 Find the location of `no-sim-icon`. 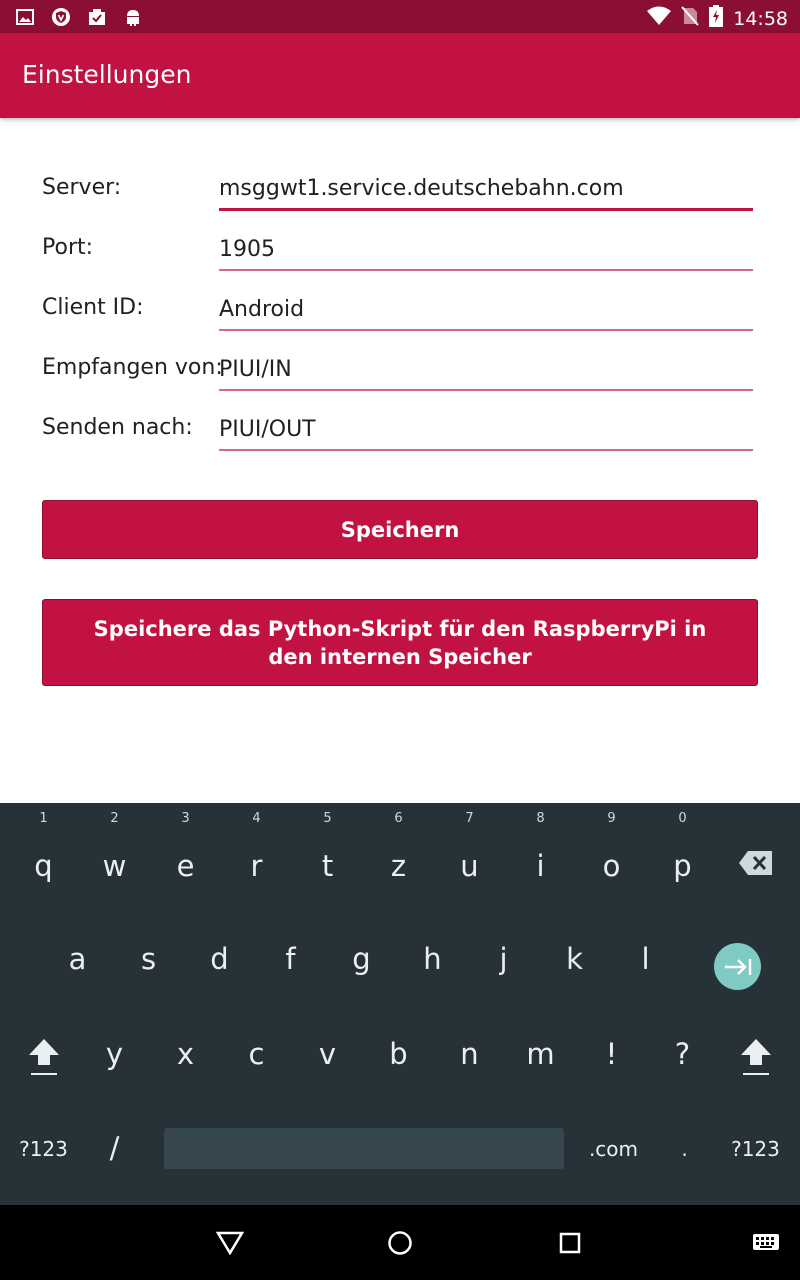

no-sim-icon is located at coordinates (690, 18).